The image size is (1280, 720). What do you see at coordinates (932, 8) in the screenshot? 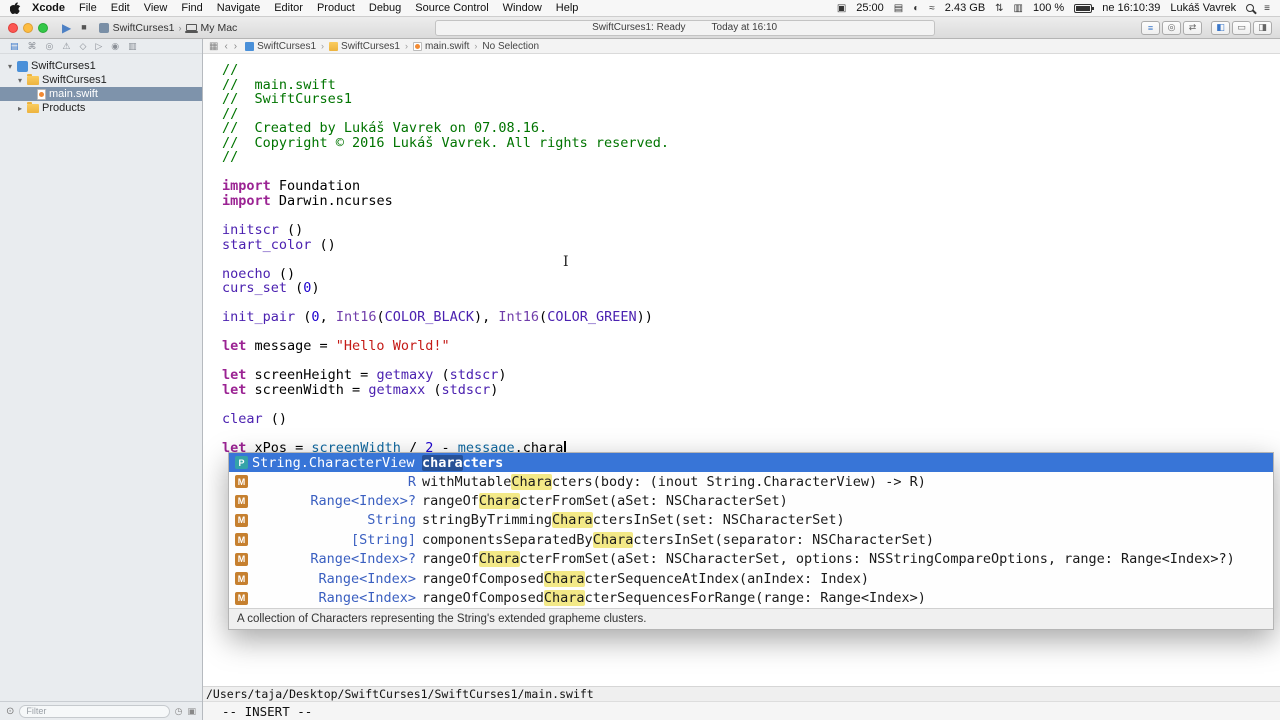
I see `airplay-icon: ≈` at bounding box center [932, 8].